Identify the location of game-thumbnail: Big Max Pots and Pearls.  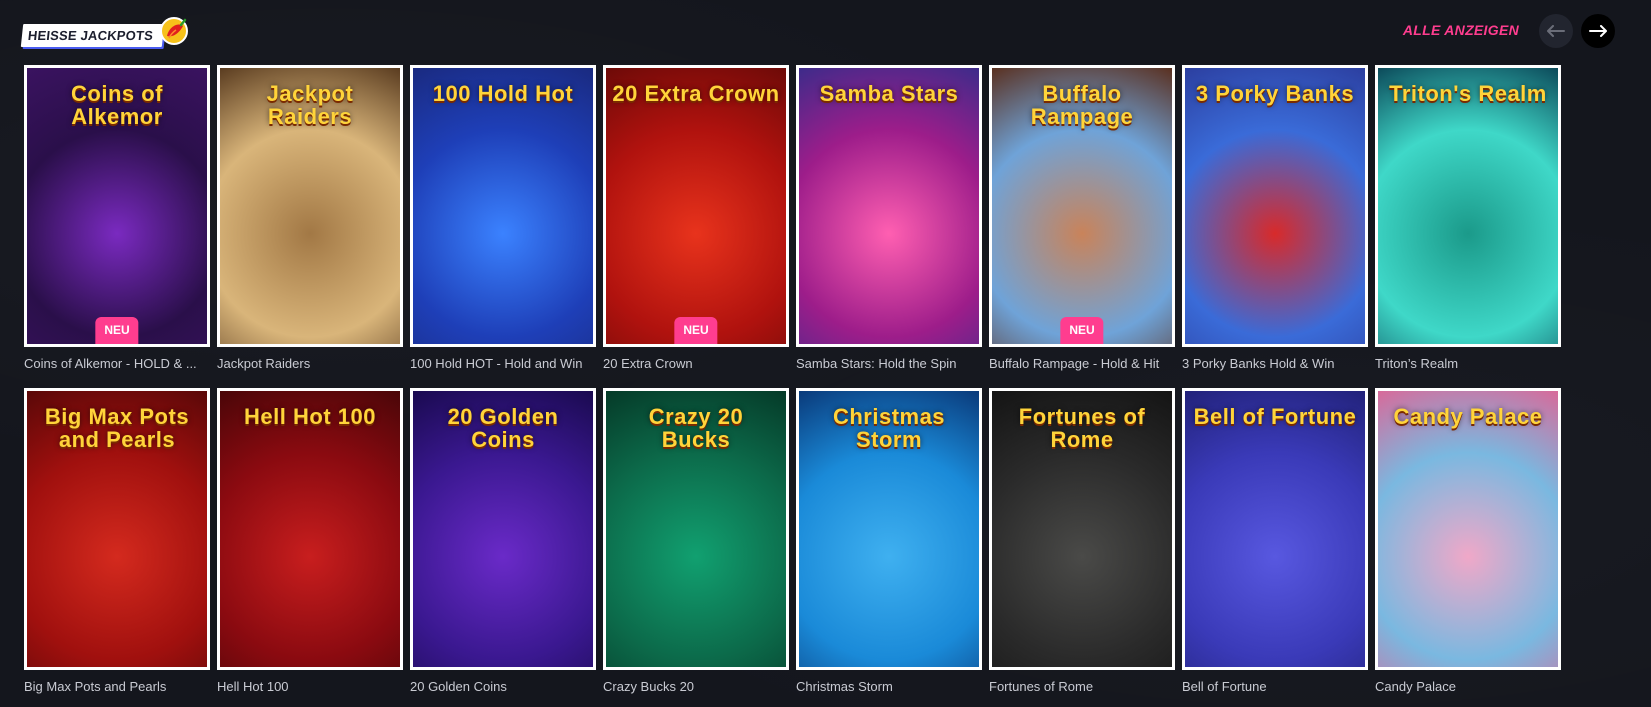
(117, 529).